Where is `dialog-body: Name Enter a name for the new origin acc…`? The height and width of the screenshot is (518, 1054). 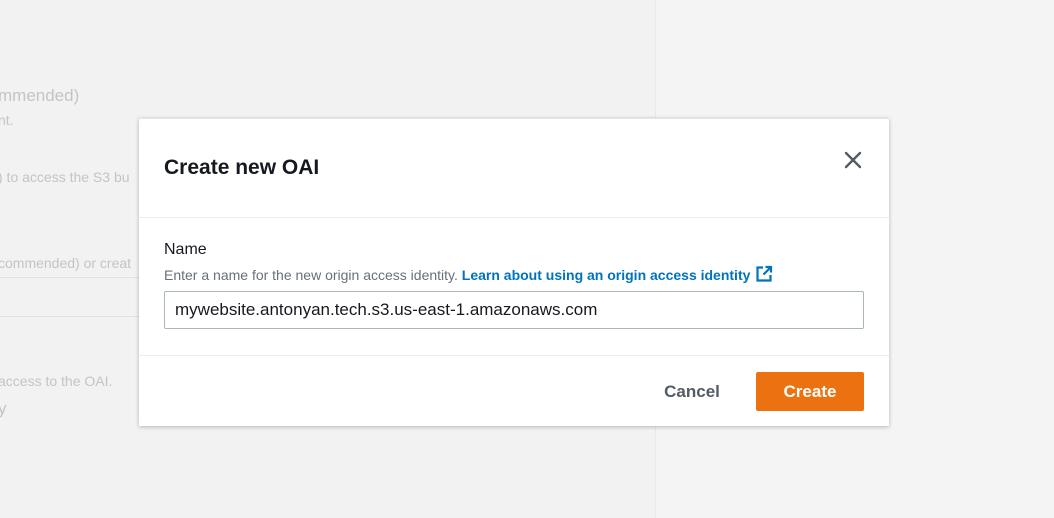
dialog-body: Name Enter a name for the new origin acc… is located at coordinates (514, 262).